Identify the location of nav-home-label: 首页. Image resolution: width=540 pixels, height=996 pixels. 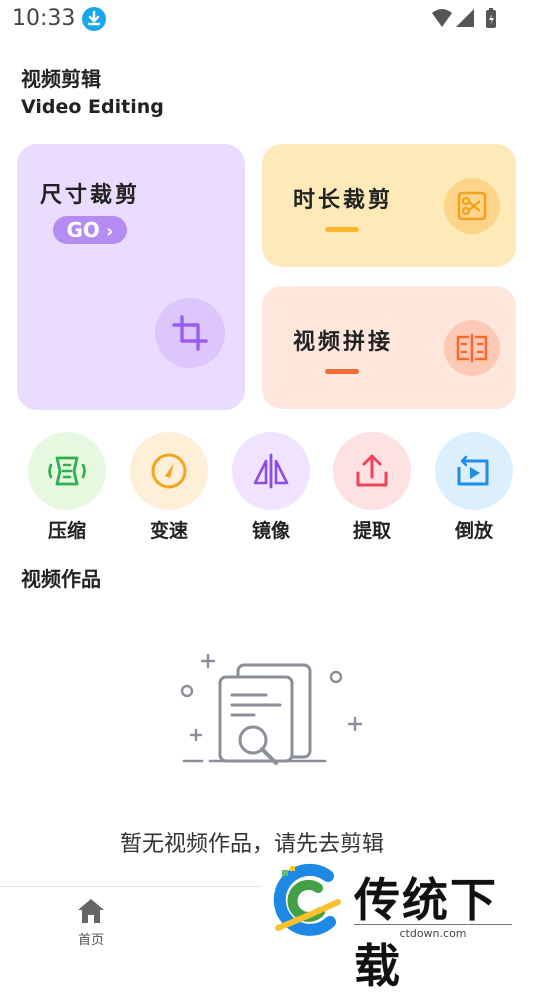
(90, 940).